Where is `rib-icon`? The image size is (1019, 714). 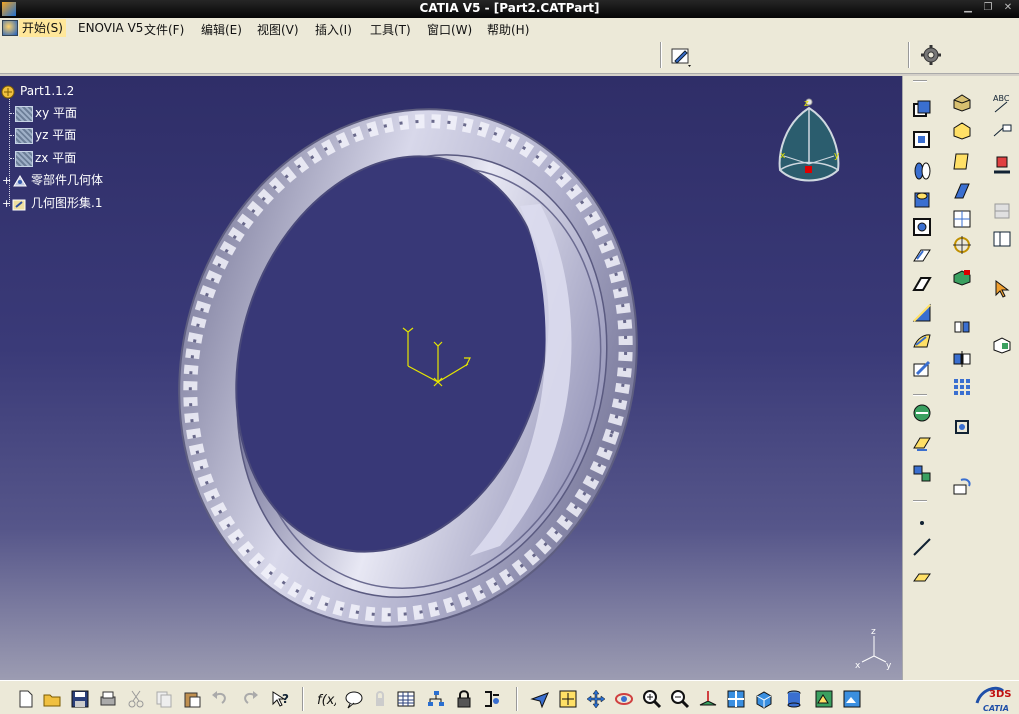
rib-icon is located at coordinates (922, 255).